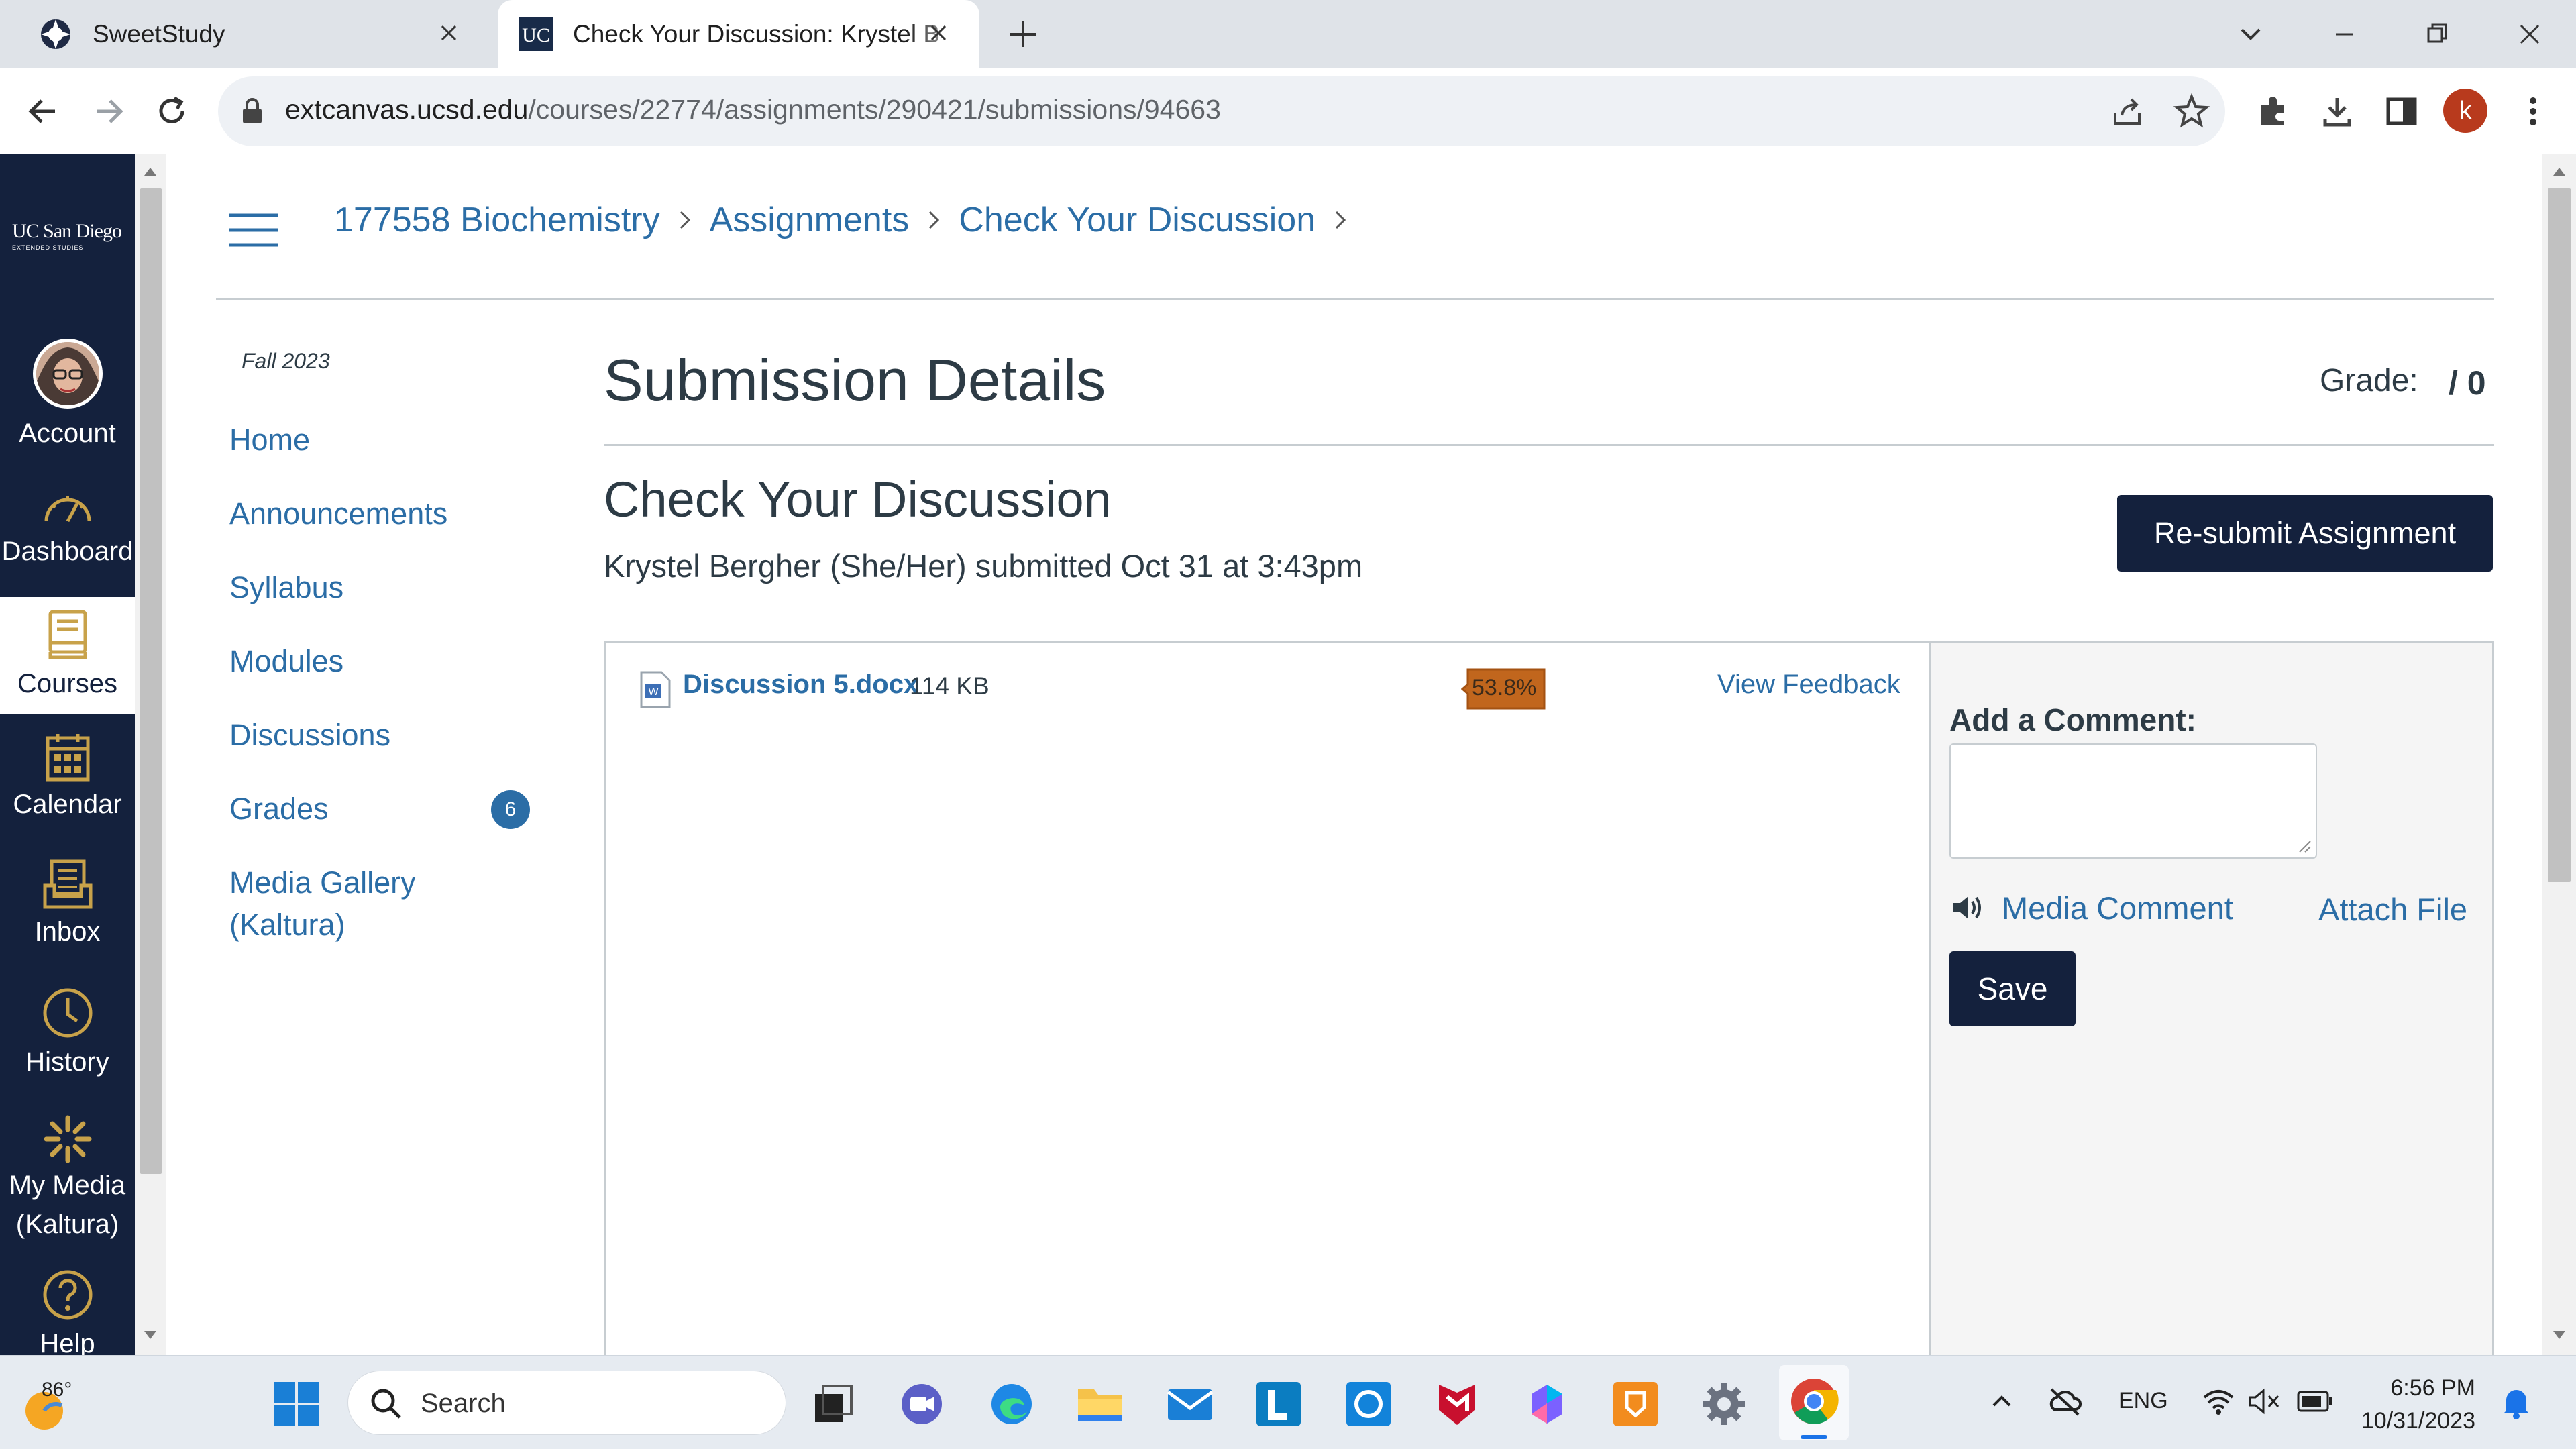 The width and height of the screenshot is (2576, 1449). What do you see at coordinates (2344, 34) in the screenshot?
I see `minimize-window-icon` at bounding box center [2344, 34].